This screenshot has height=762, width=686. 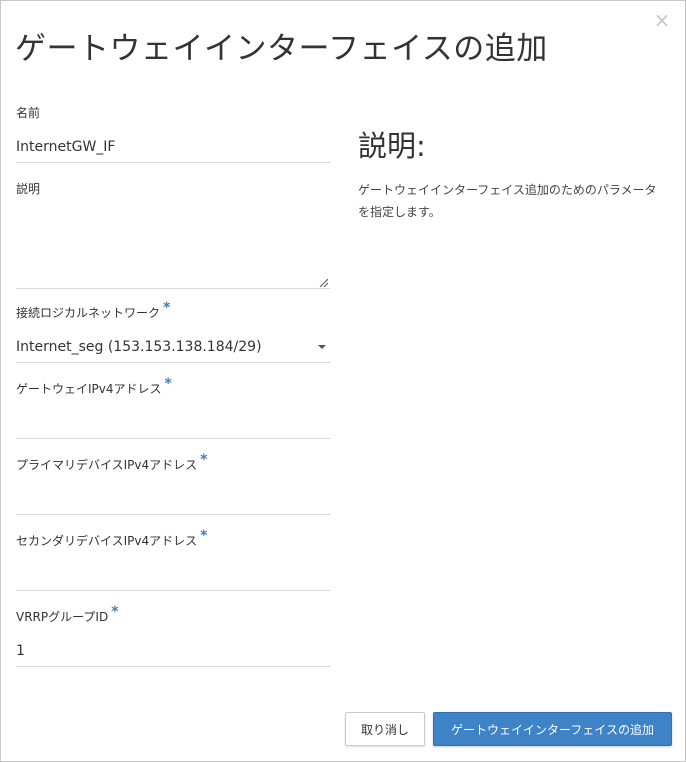 What do you see at coordinates (173, 244) in the screenshot?
I see `description-textarea` at bounding box center [173, 244].